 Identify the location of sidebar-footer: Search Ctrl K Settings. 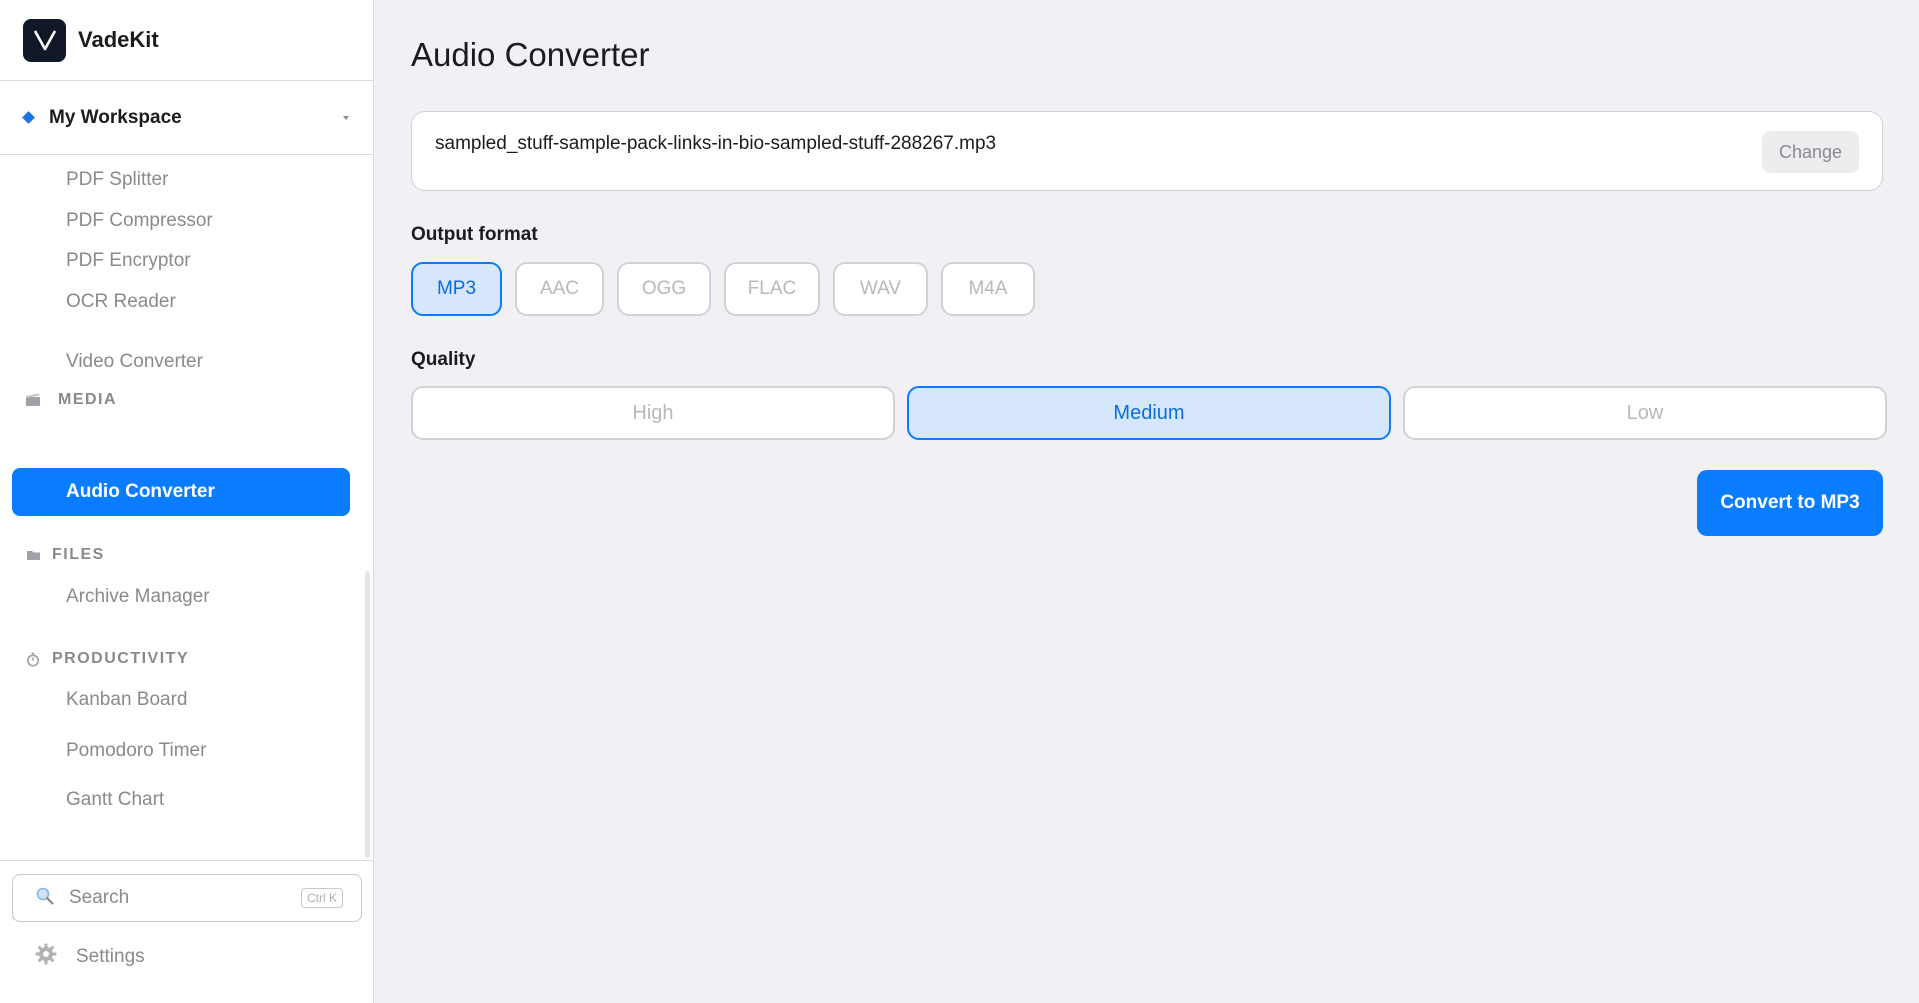
(187, 931).